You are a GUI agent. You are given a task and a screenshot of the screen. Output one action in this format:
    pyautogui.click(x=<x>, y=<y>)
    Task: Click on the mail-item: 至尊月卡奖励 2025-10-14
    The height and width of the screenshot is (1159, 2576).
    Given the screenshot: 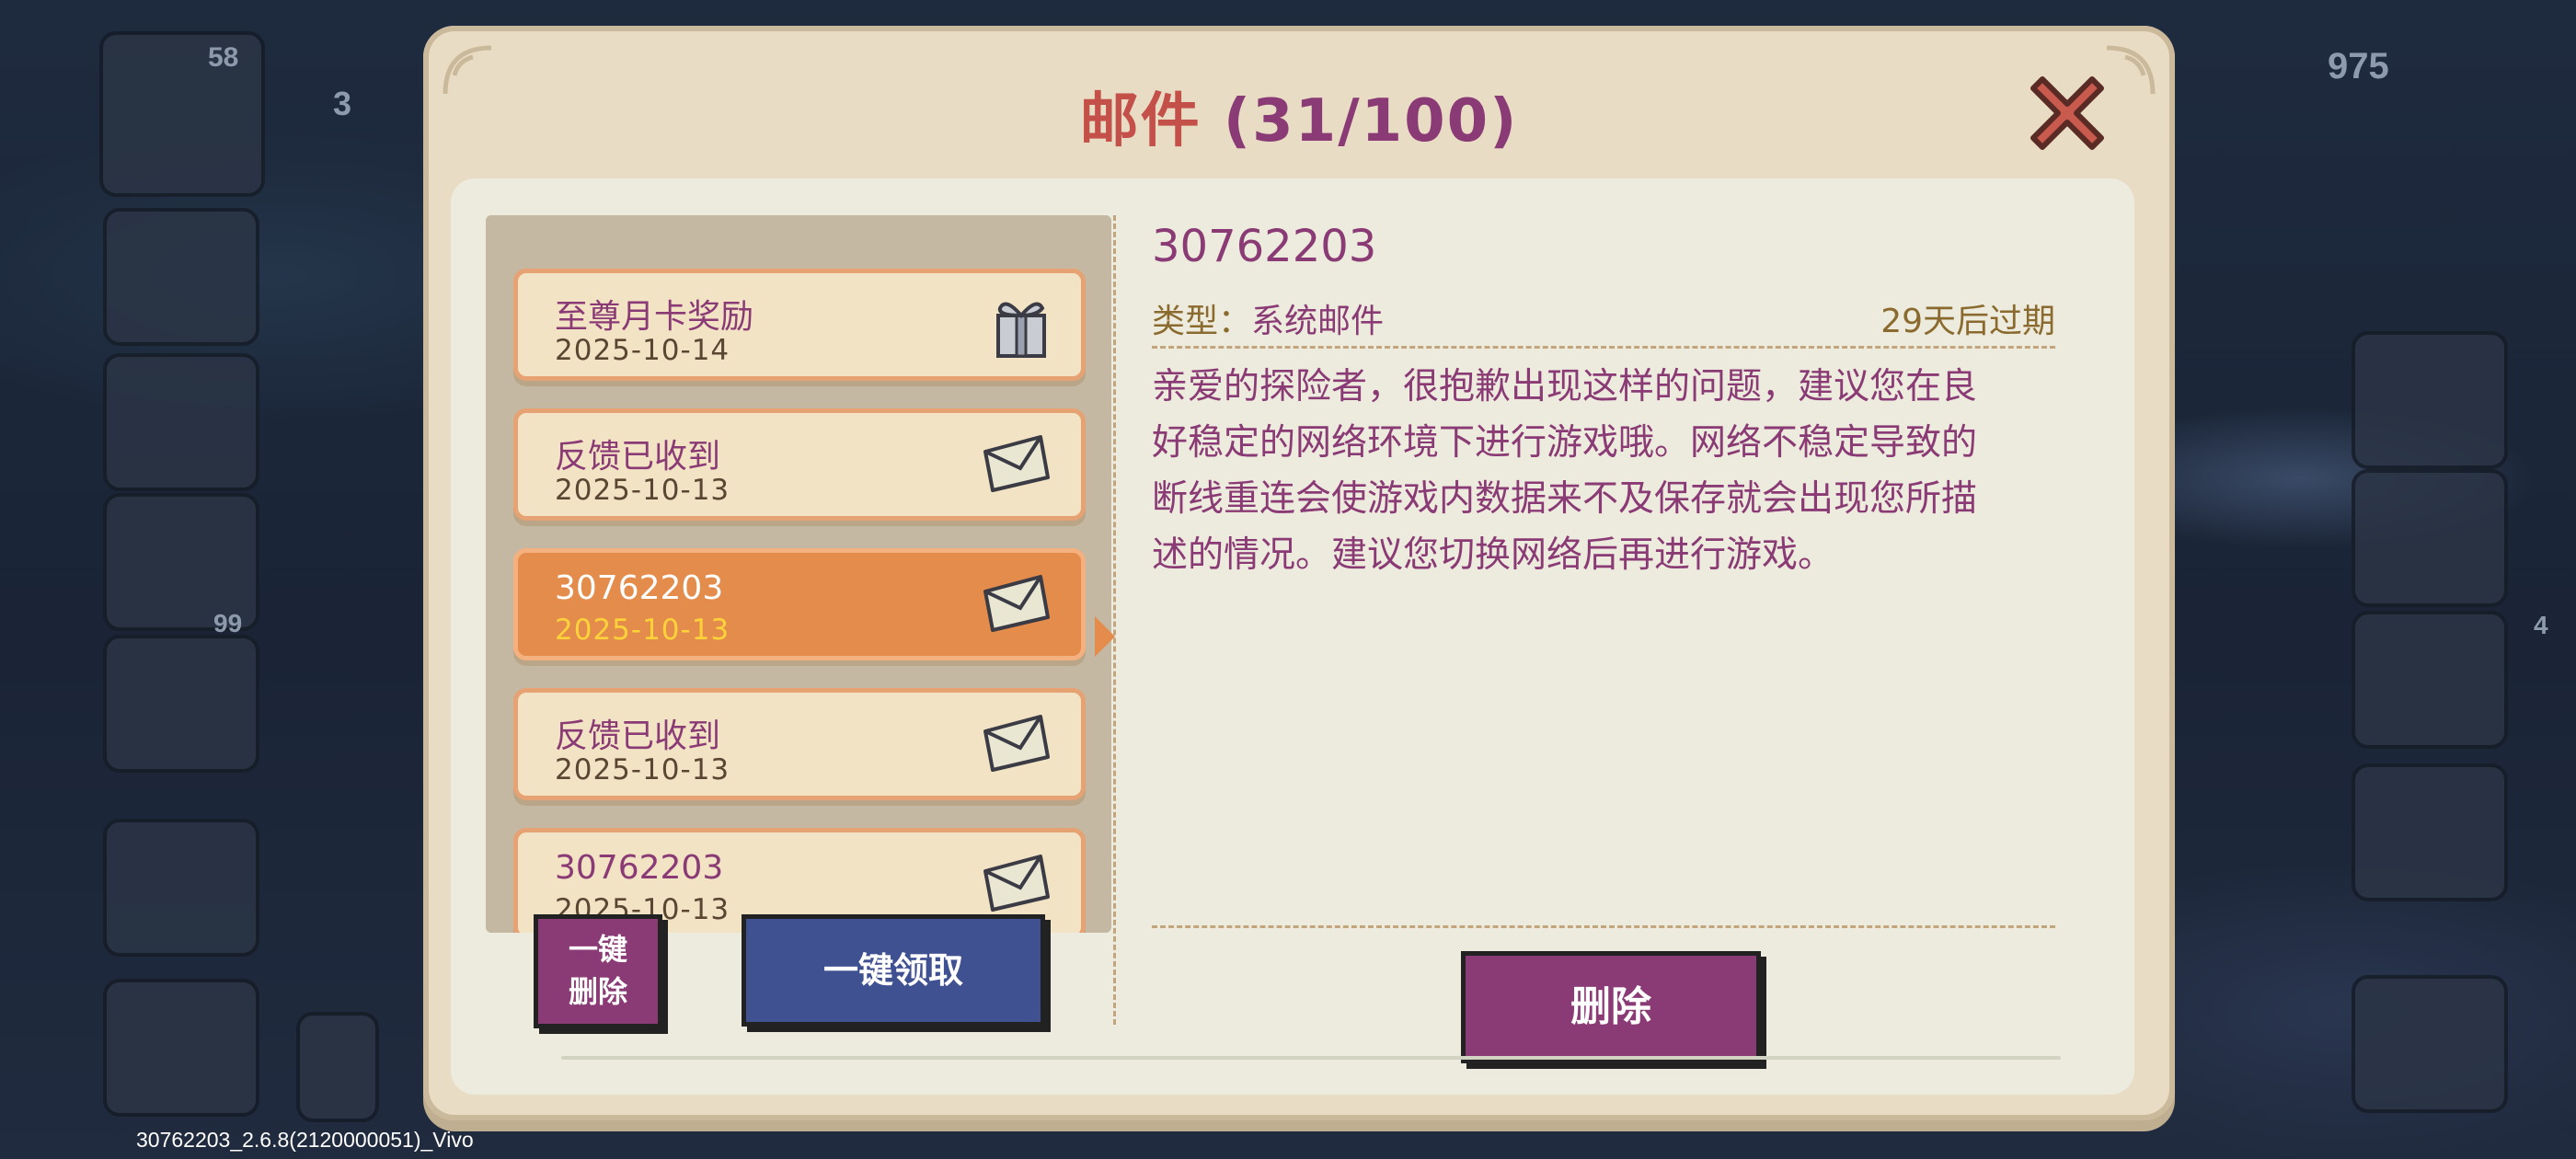 What is the action you would take?
    pyautogui.click(x=799, y=325)
    